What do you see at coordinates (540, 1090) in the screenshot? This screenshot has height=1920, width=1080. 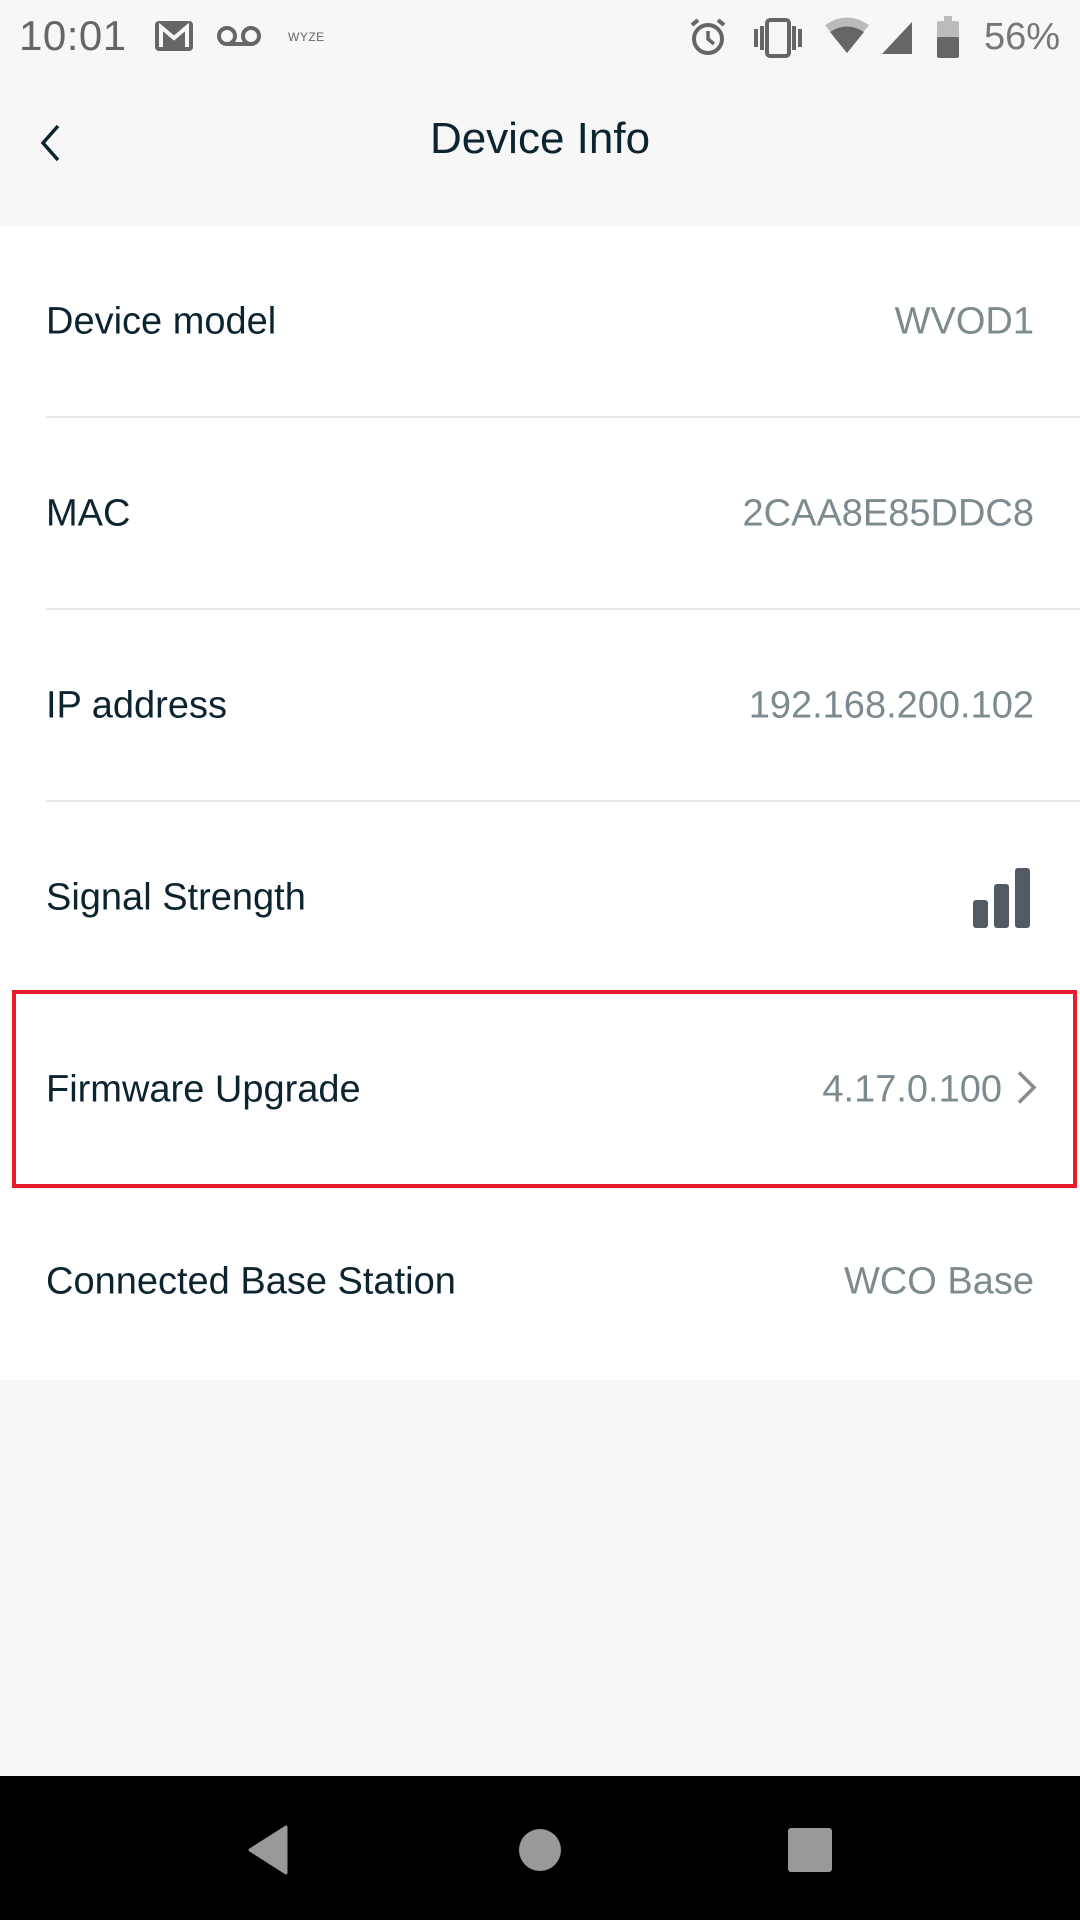 I see `row-firmware-upgrade: Firmware Upgrade 4.17.0.100` at bounding box center [540, 1090].